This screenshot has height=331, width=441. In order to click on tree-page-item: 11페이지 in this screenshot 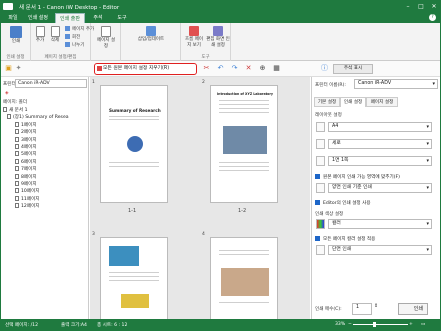, I will do `click(45, 199)`.